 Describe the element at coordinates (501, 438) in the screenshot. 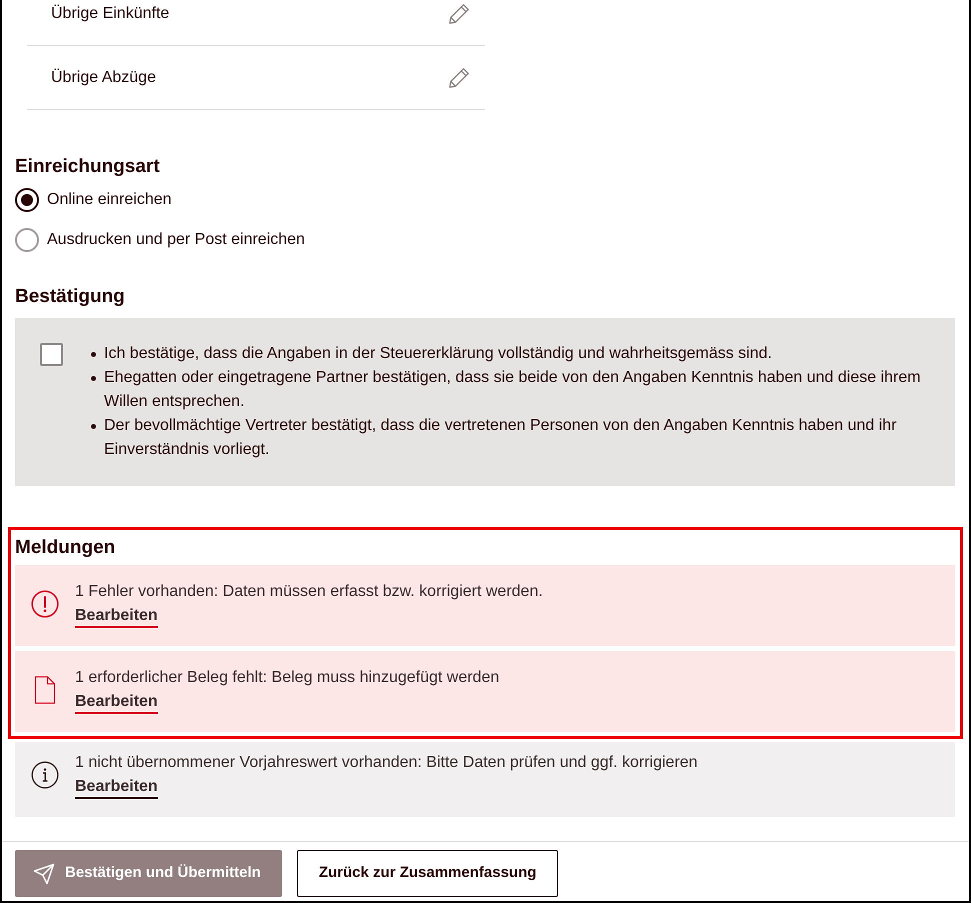

I see `statement-text: Der bevollmächtige Vertreter bestätigt, dass die vertretenen Personen von den Angaben Kenntnis haben und ihr Einverständnis vorliegt.` at that location.